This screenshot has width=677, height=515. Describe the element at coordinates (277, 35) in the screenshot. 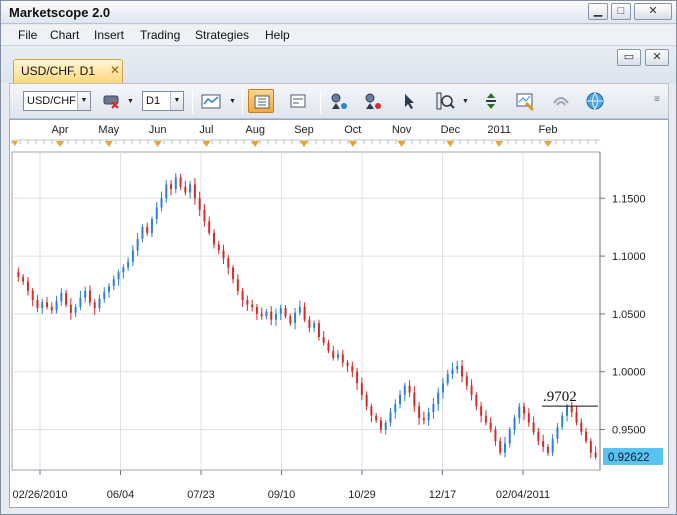

I see `menu-help: Help` at that location.